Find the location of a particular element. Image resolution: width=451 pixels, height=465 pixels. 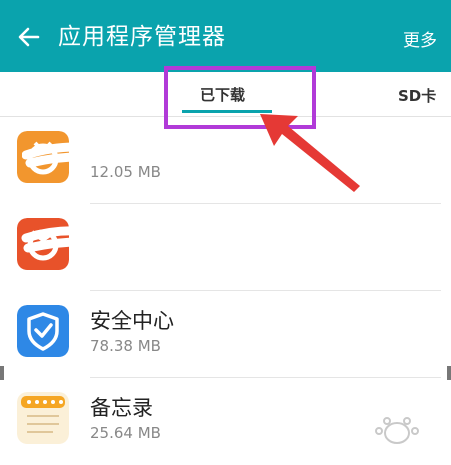

app-size: 25.64 MB is located at coordinates (125, 433).